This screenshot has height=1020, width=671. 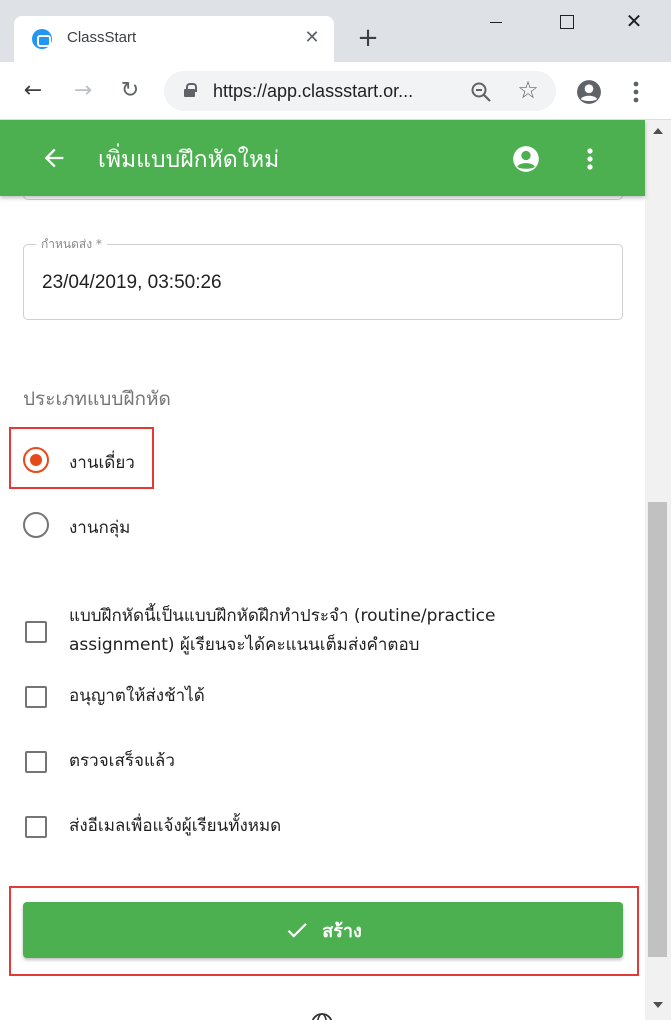 I want to click on page-title: เพิ่มแบบฝึกหัดใหม่, so click(x=189, y=160).